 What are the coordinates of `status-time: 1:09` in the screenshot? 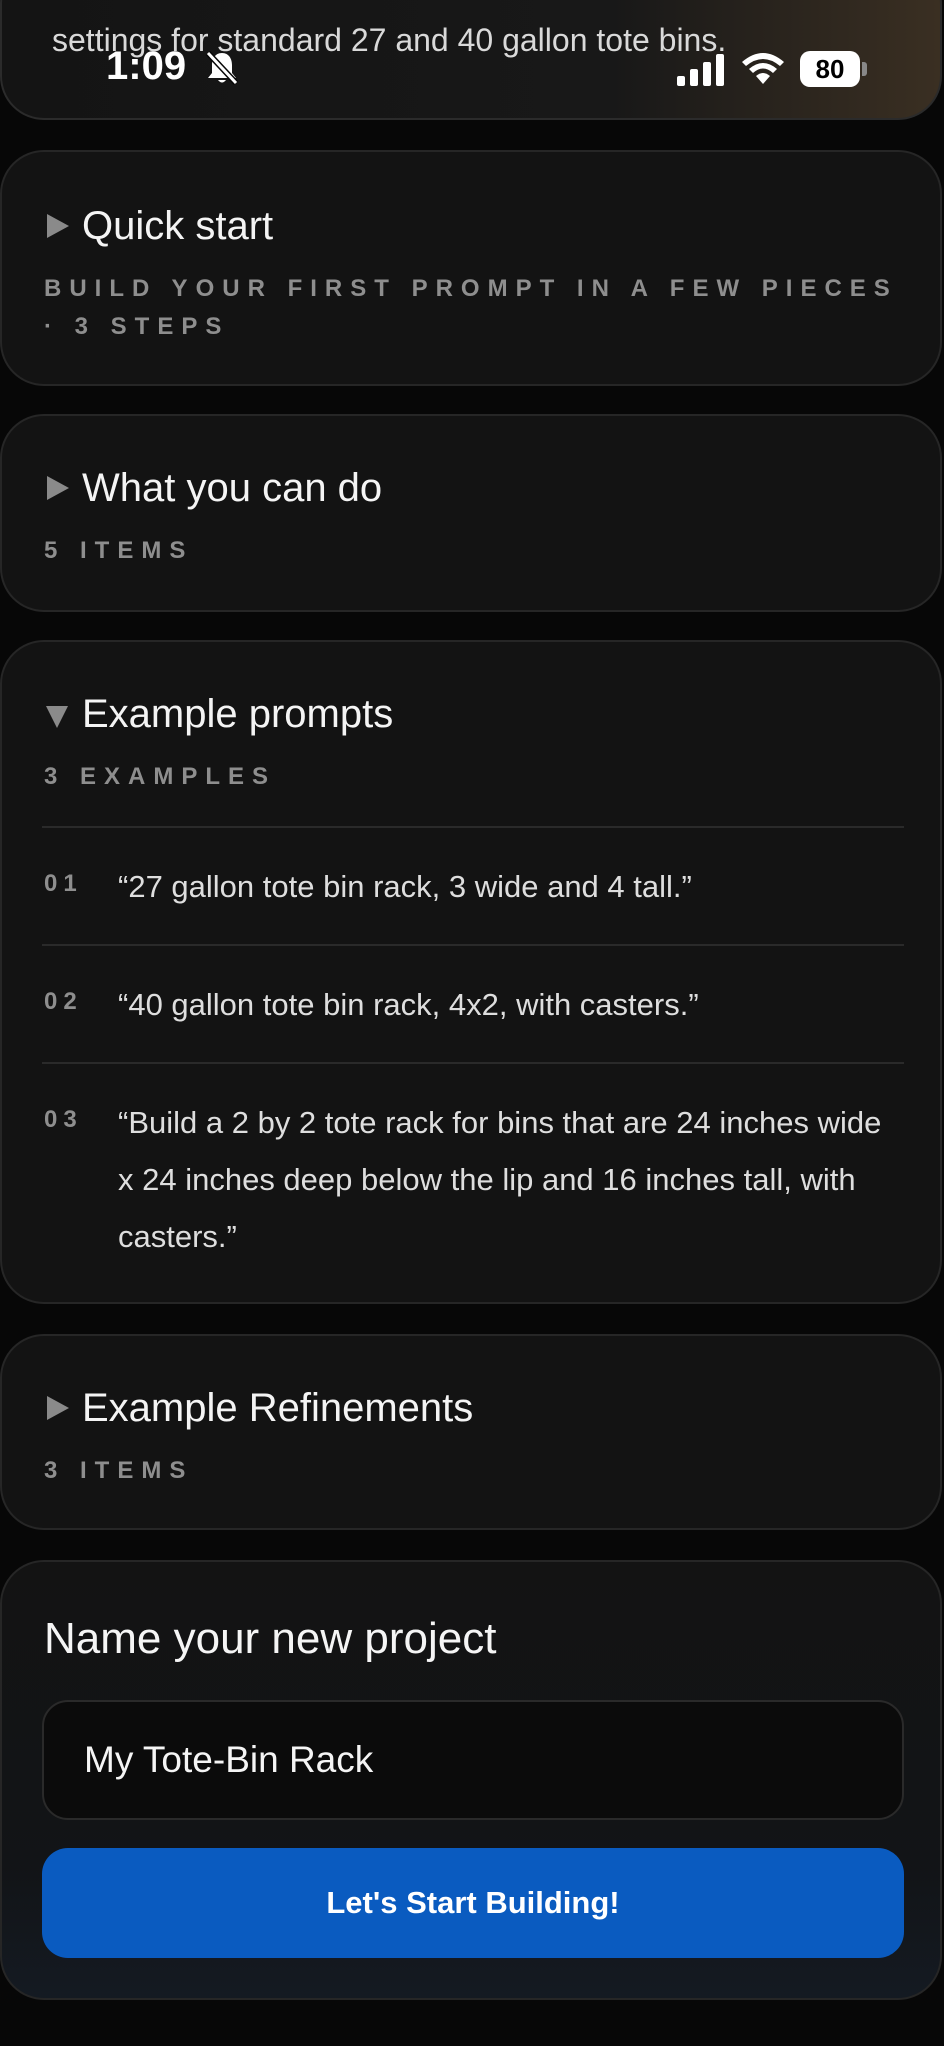 It's located at (146, 66).